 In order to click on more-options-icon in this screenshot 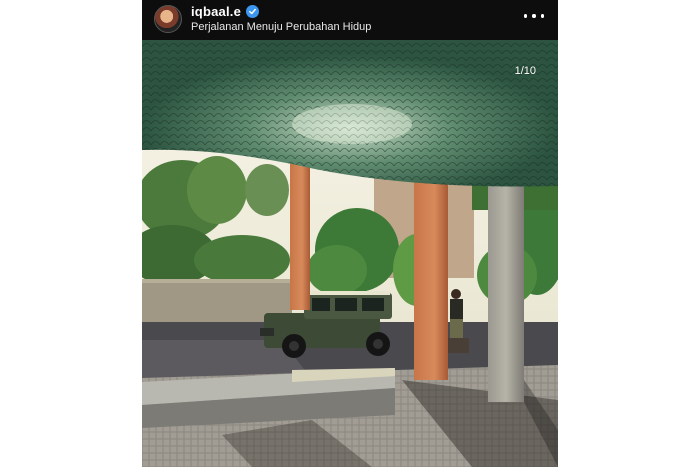, I will do `click(534, 16)`.